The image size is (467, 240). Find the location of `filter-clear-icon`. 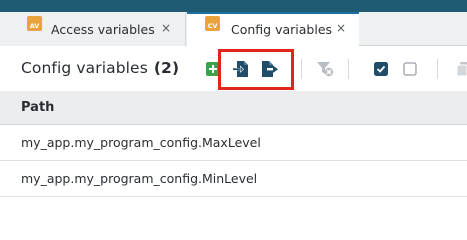

filter-clear-icon is located at coordinates (325, 69).